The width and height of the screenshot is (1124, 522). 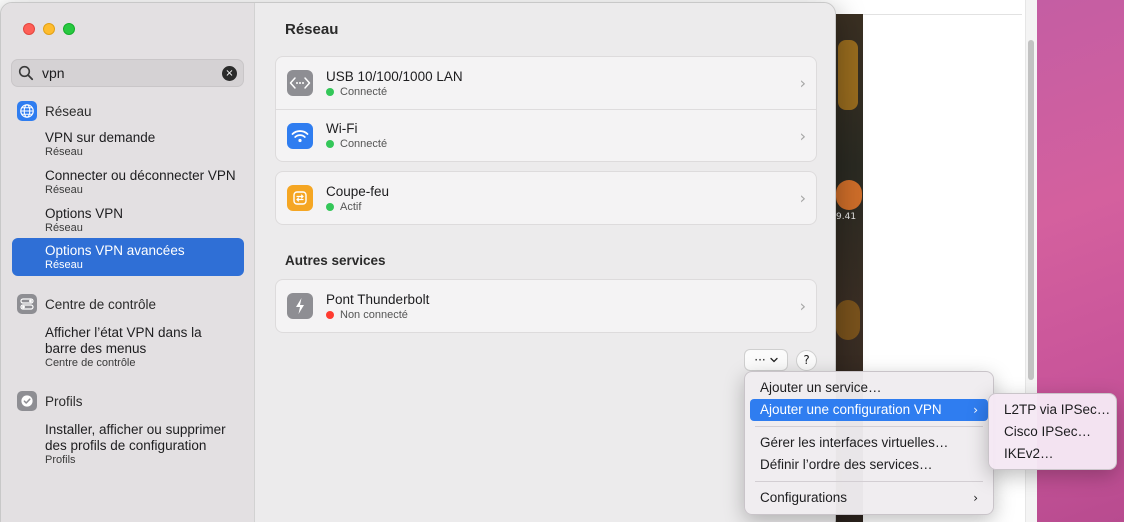 I want to click on service-row-firewall: Coupe-feu Actif ›, so click(x=546, y=198).